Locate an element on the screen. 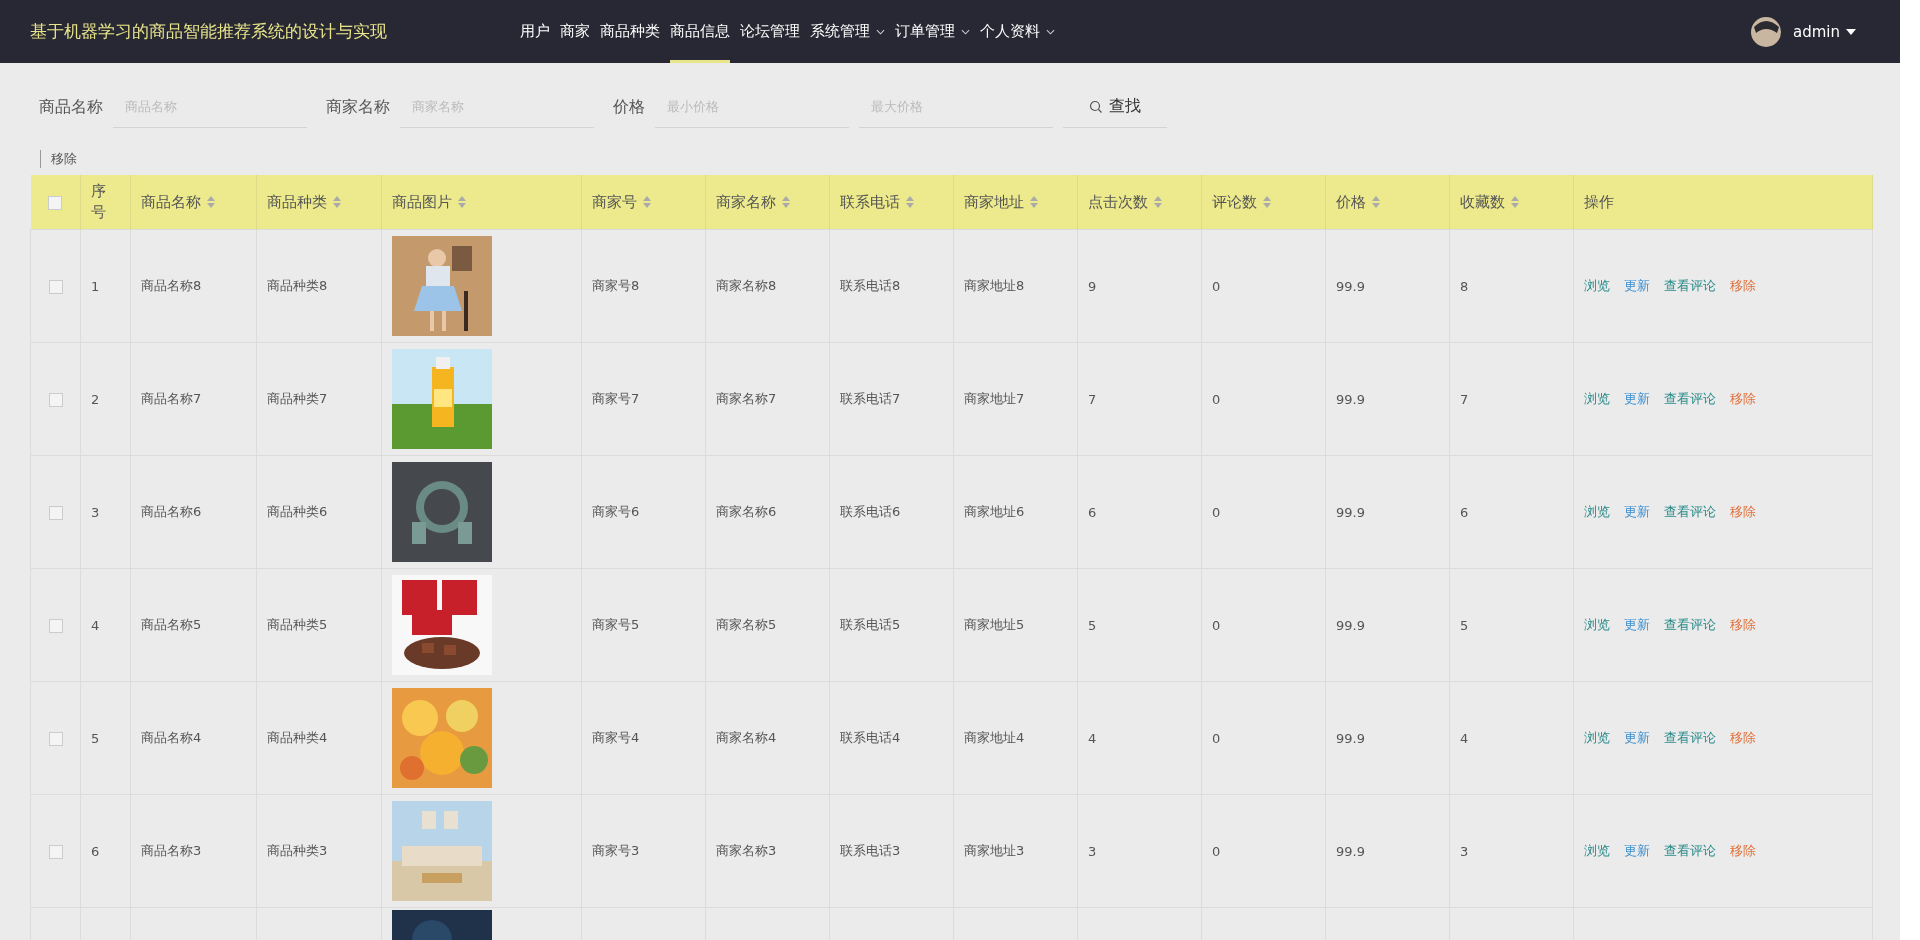  nav-item: 个人资料 is located at coordinates (1017, 31).